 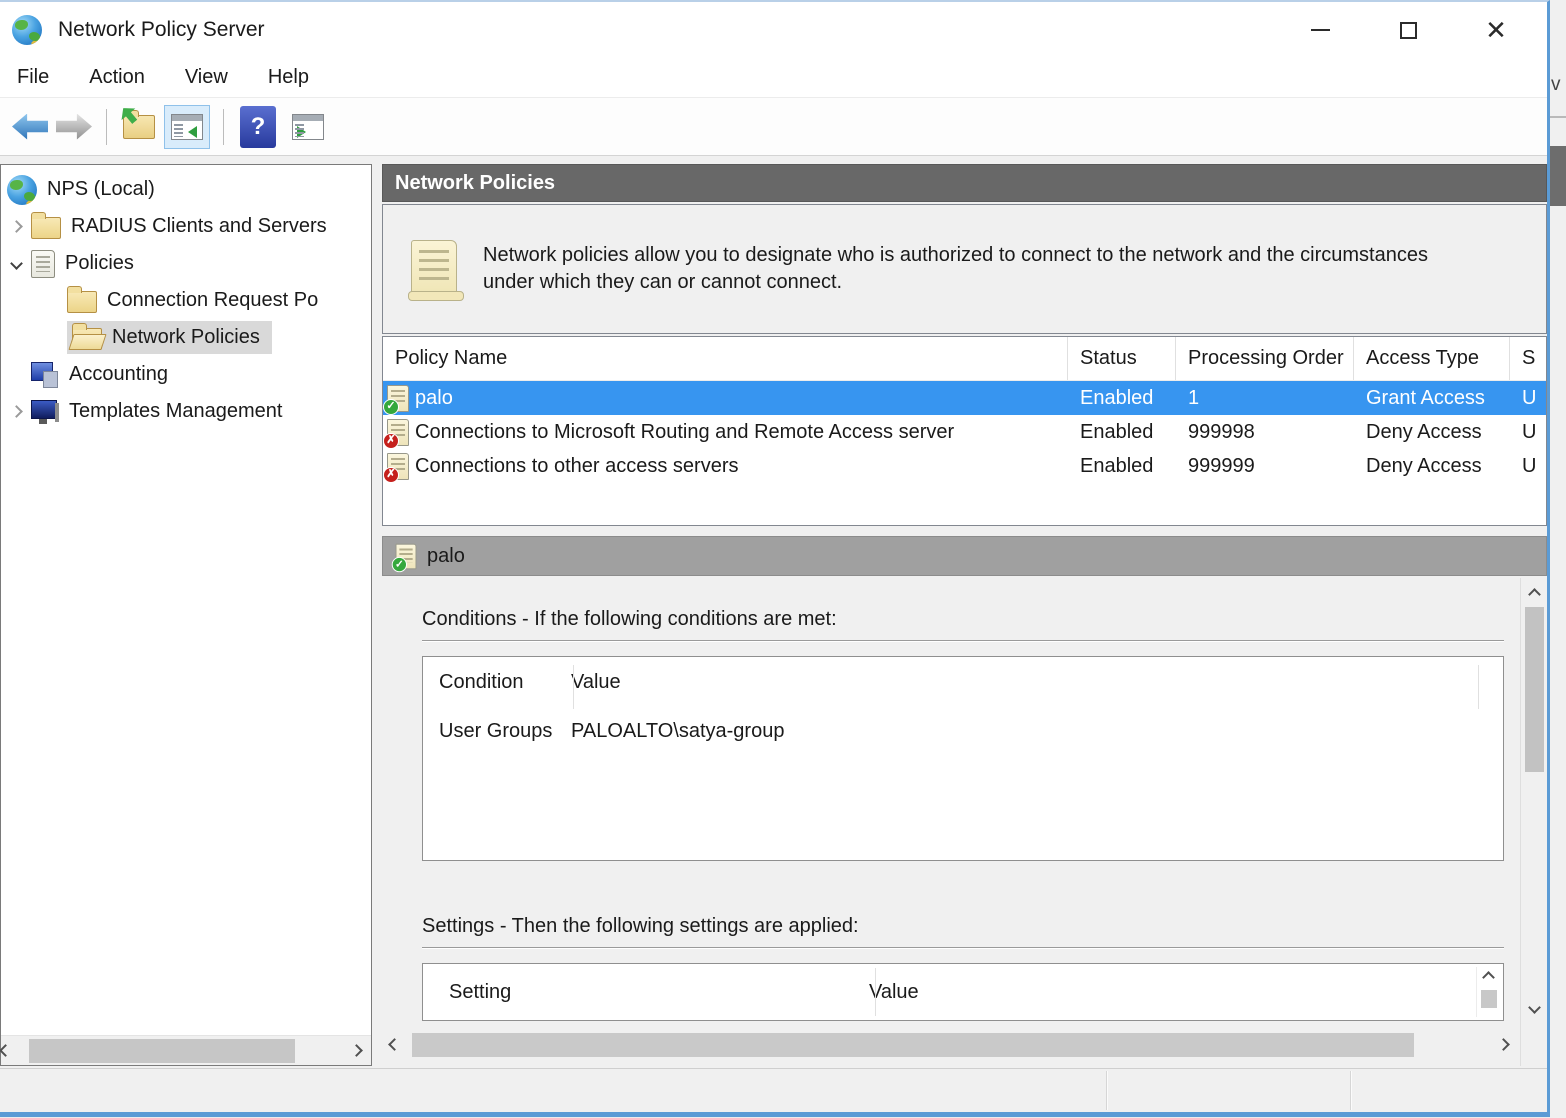 I want to click on menu-view: View, so click(x=206, y=77).